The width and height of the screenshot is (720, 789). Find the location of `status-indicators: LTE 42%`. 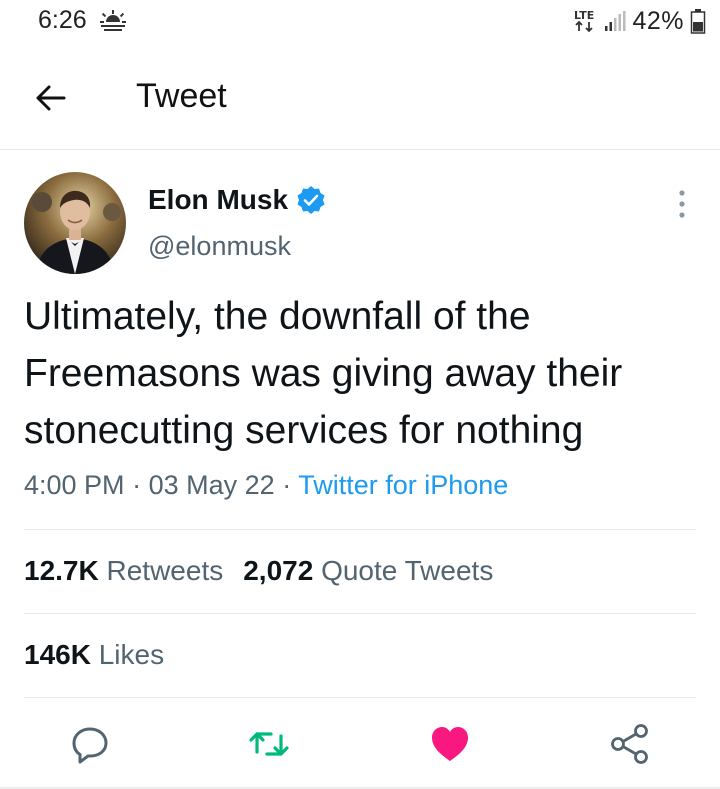

status-indicators: LTE 42% is located at coordinates (640, 21).